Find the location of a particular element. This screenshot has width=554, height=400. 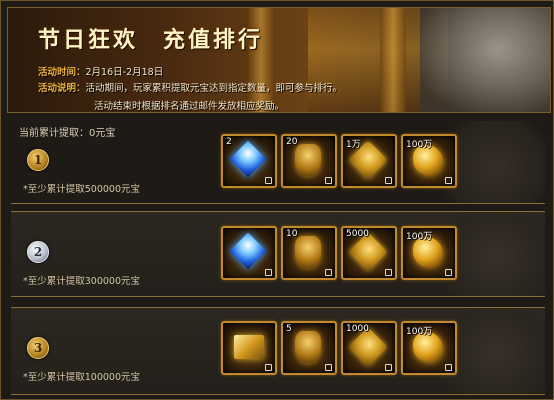

reward-slot: 10 is located at coordinates (309, 253).